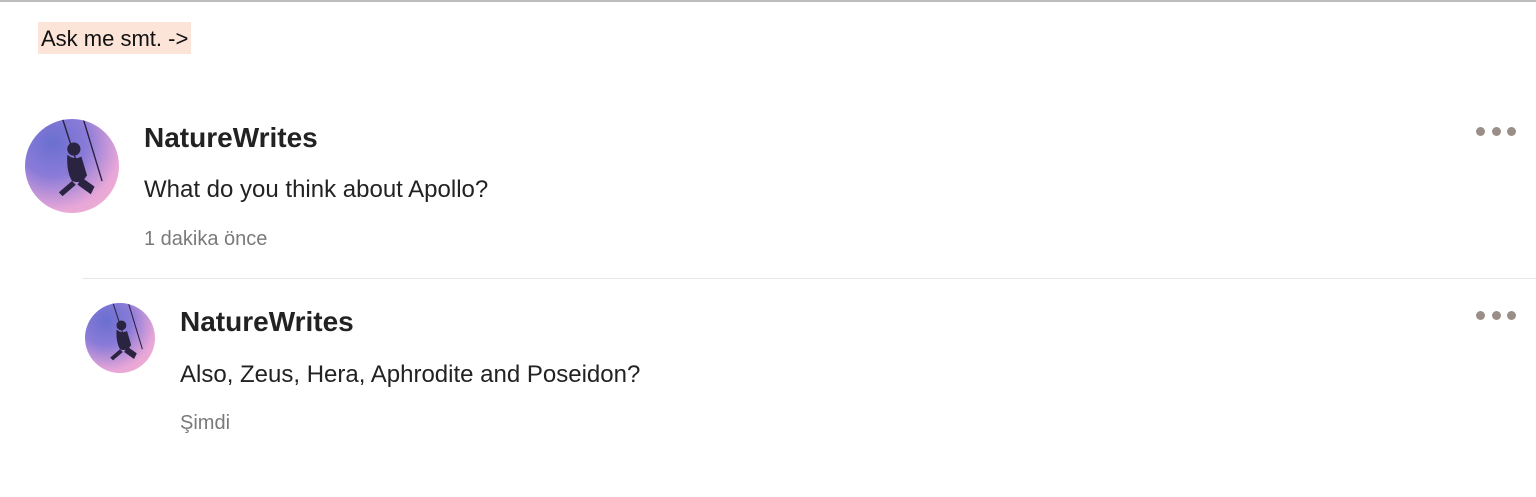 The image size is (1536, 497). What do you see at coordinates (316, 189) in the screenshot?
I see `comment-text: What do you think about Apollo?` at bounding box center [316, 189].